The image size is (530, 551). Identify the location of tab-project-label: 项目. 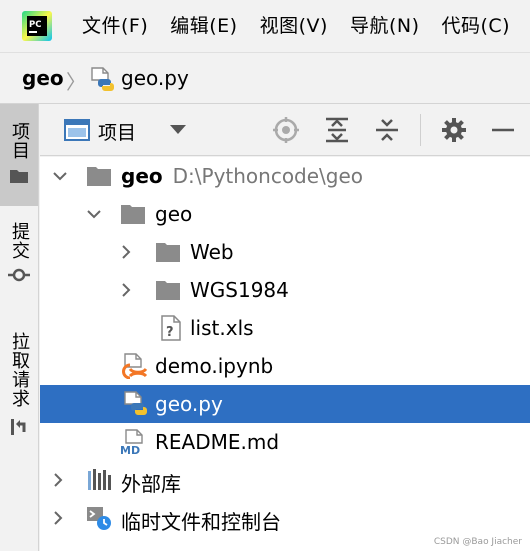
(19, 141).